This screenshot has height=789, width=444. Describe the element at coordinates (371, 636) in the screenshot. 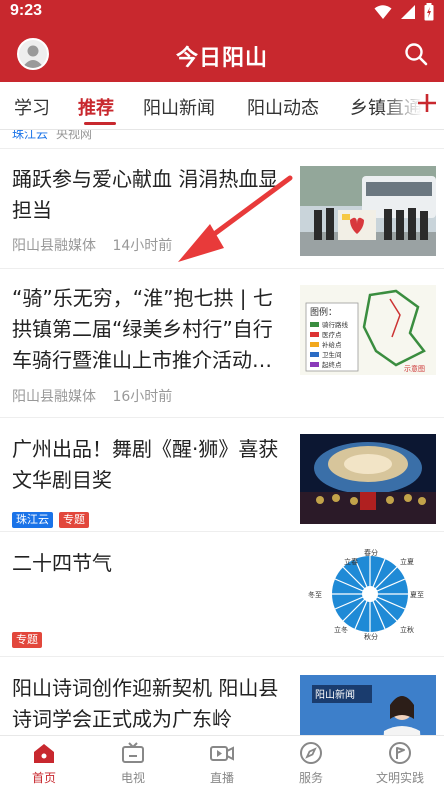

I see `solar-term-label: 秋分` at that location.